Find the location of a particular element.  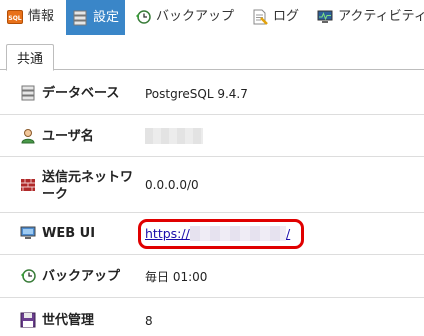

floppy-disk-icon is located at coordinates (28, 320).